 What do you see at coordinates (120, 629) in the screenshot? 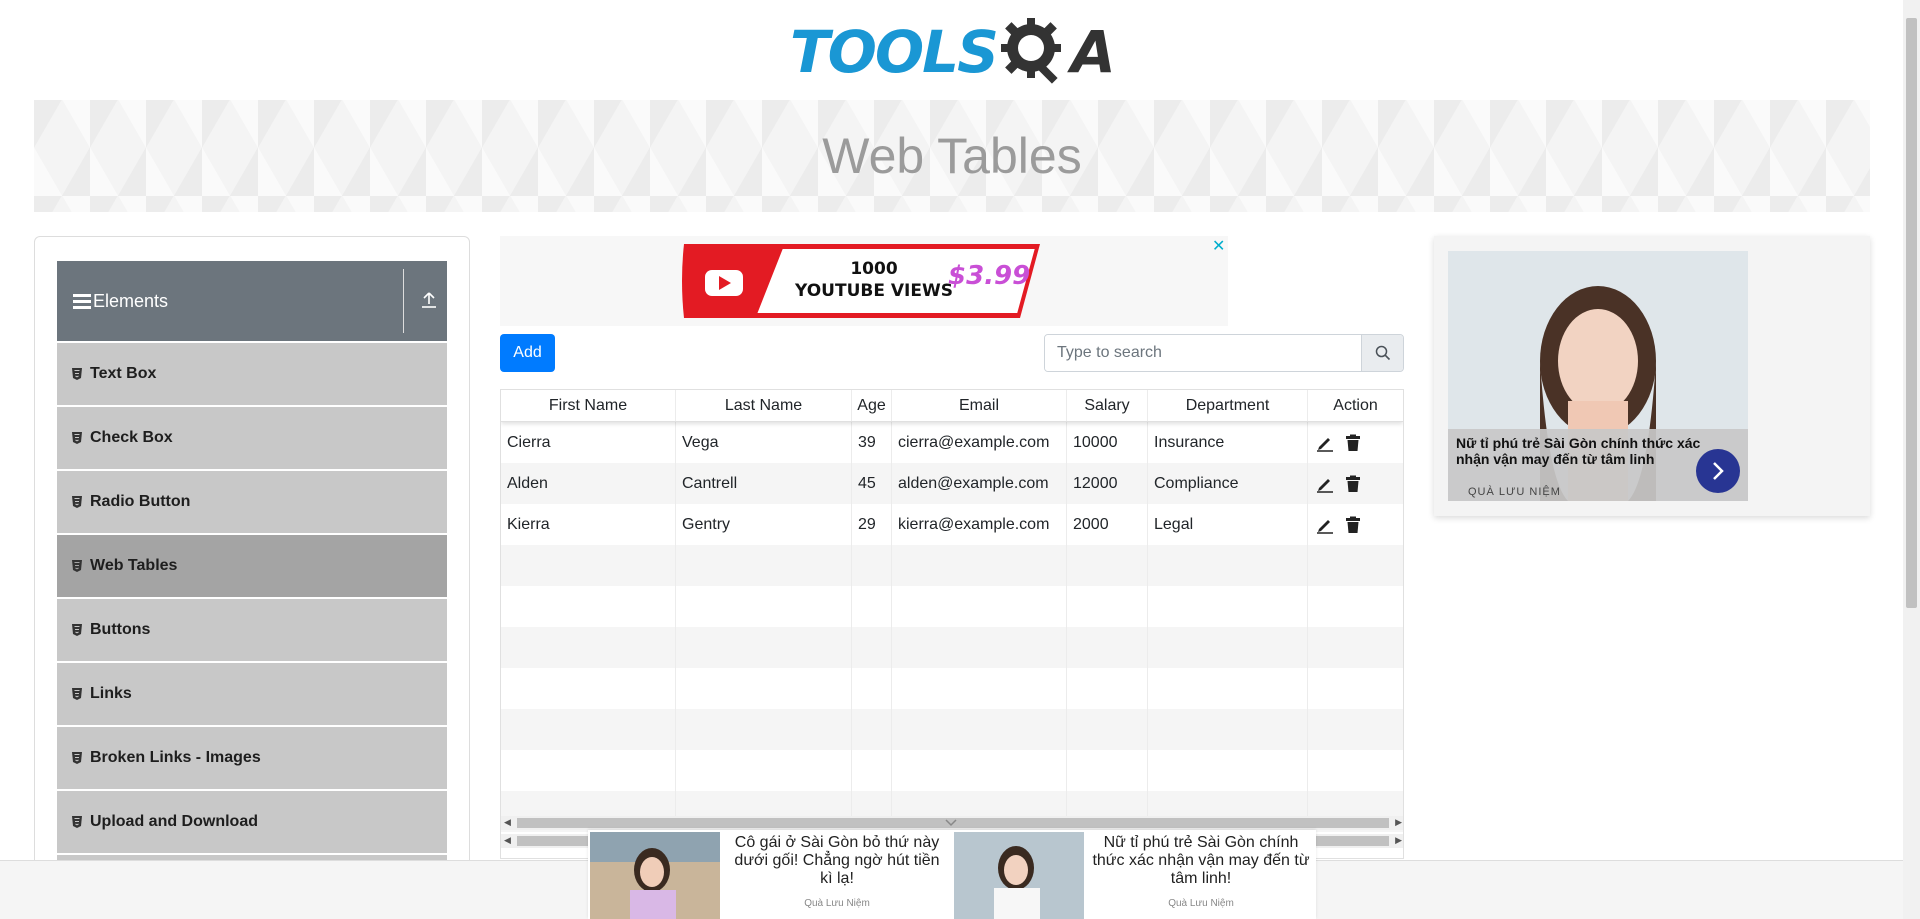
I see `sidebar-item-label: Buttons` at bounding box center [120, 629].